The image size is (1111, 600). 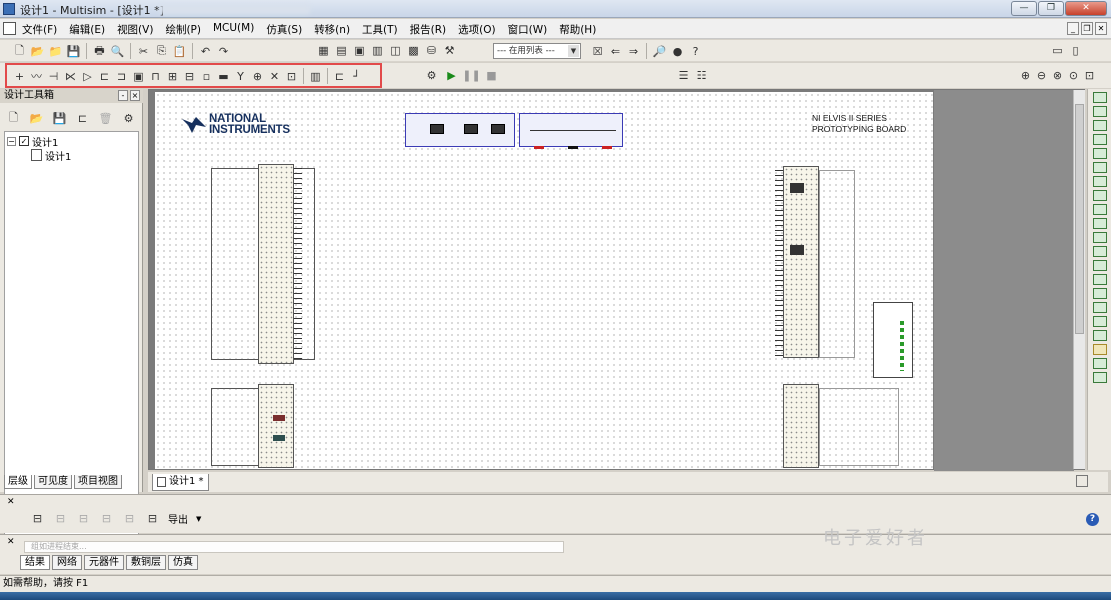 I want to click on menu-help: 帮助(H), so click(x=577, y=29).